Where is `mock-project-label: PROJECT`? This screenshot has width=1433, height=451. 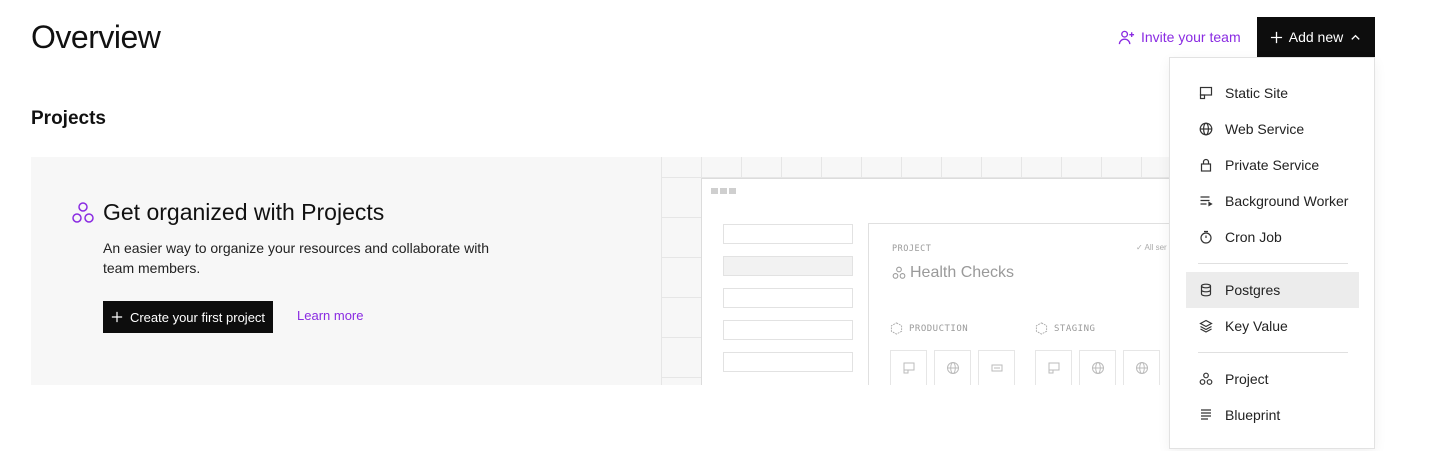
mock-project-label: PROJECT is located at coordinates (912, 249).